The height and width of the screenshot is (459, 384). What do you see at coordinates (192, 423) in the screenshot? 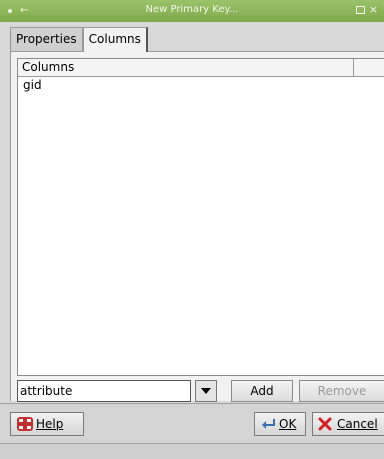
I see `dialog-button-bar: Help OK Cancel` at bounding box center [192, 423].